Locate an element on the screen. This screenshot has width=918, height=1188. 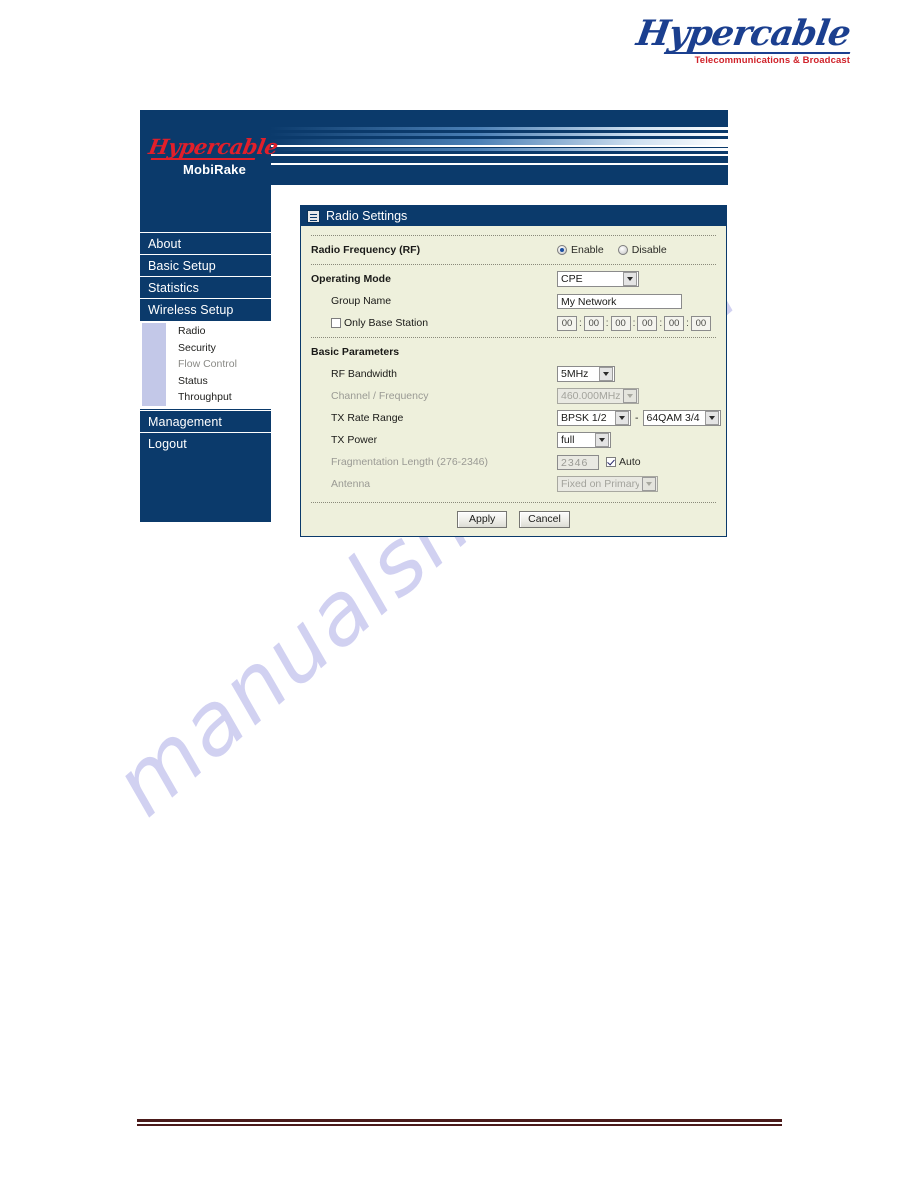
rf-enable-option: Enable is located at coordinates (580, 250).